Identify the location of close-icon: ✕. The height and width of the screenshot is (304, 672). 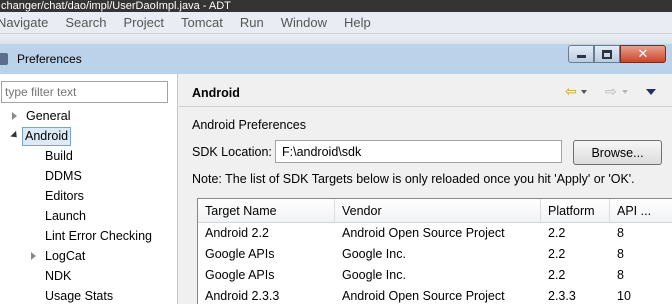
(643, 54).